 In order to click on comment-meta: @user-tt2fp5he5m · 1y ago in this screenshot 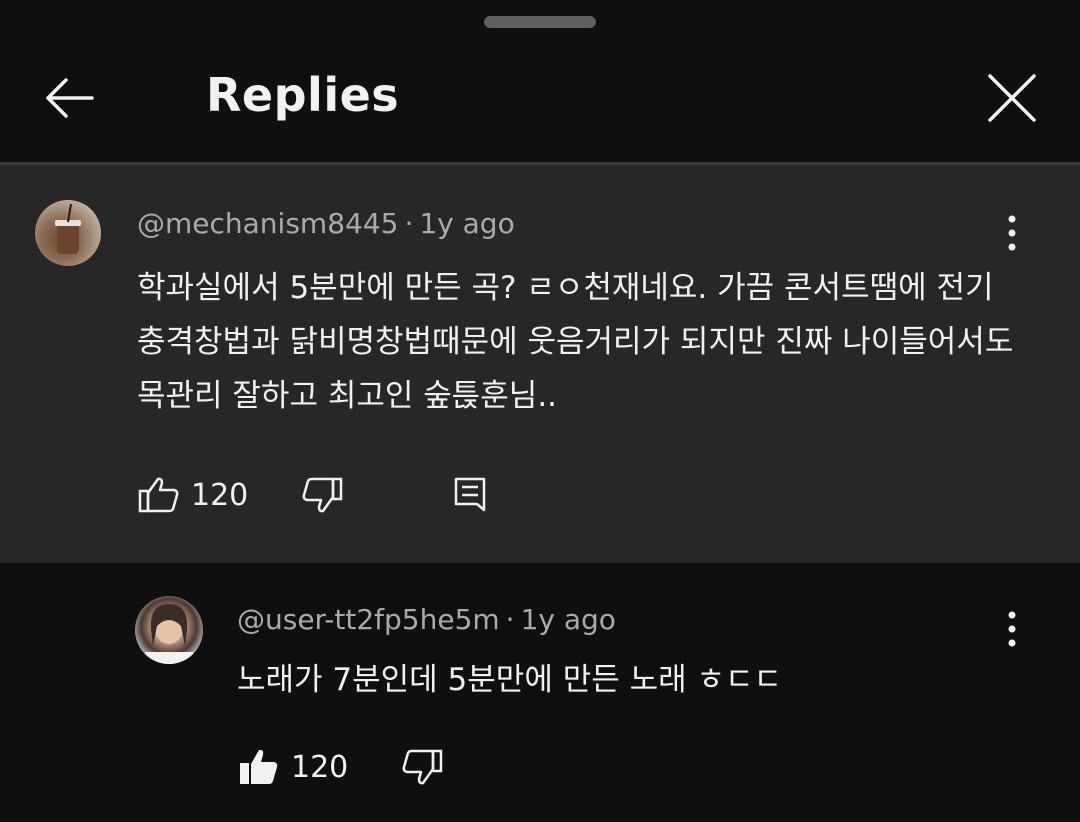, I will do `click(426, 619)`.